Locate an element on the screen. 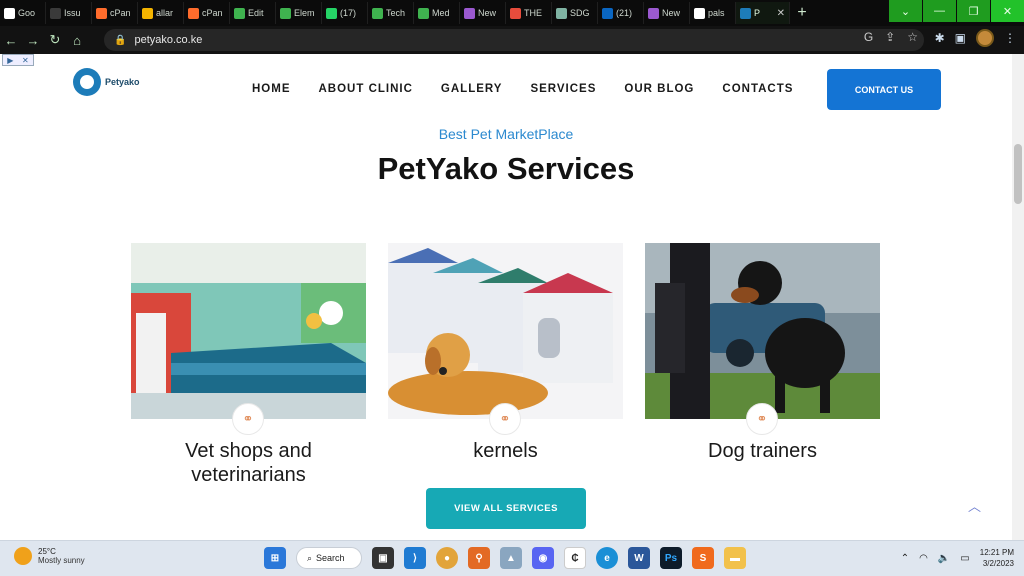  extensions-icon: ✱ is located at coordinates (940, 38).